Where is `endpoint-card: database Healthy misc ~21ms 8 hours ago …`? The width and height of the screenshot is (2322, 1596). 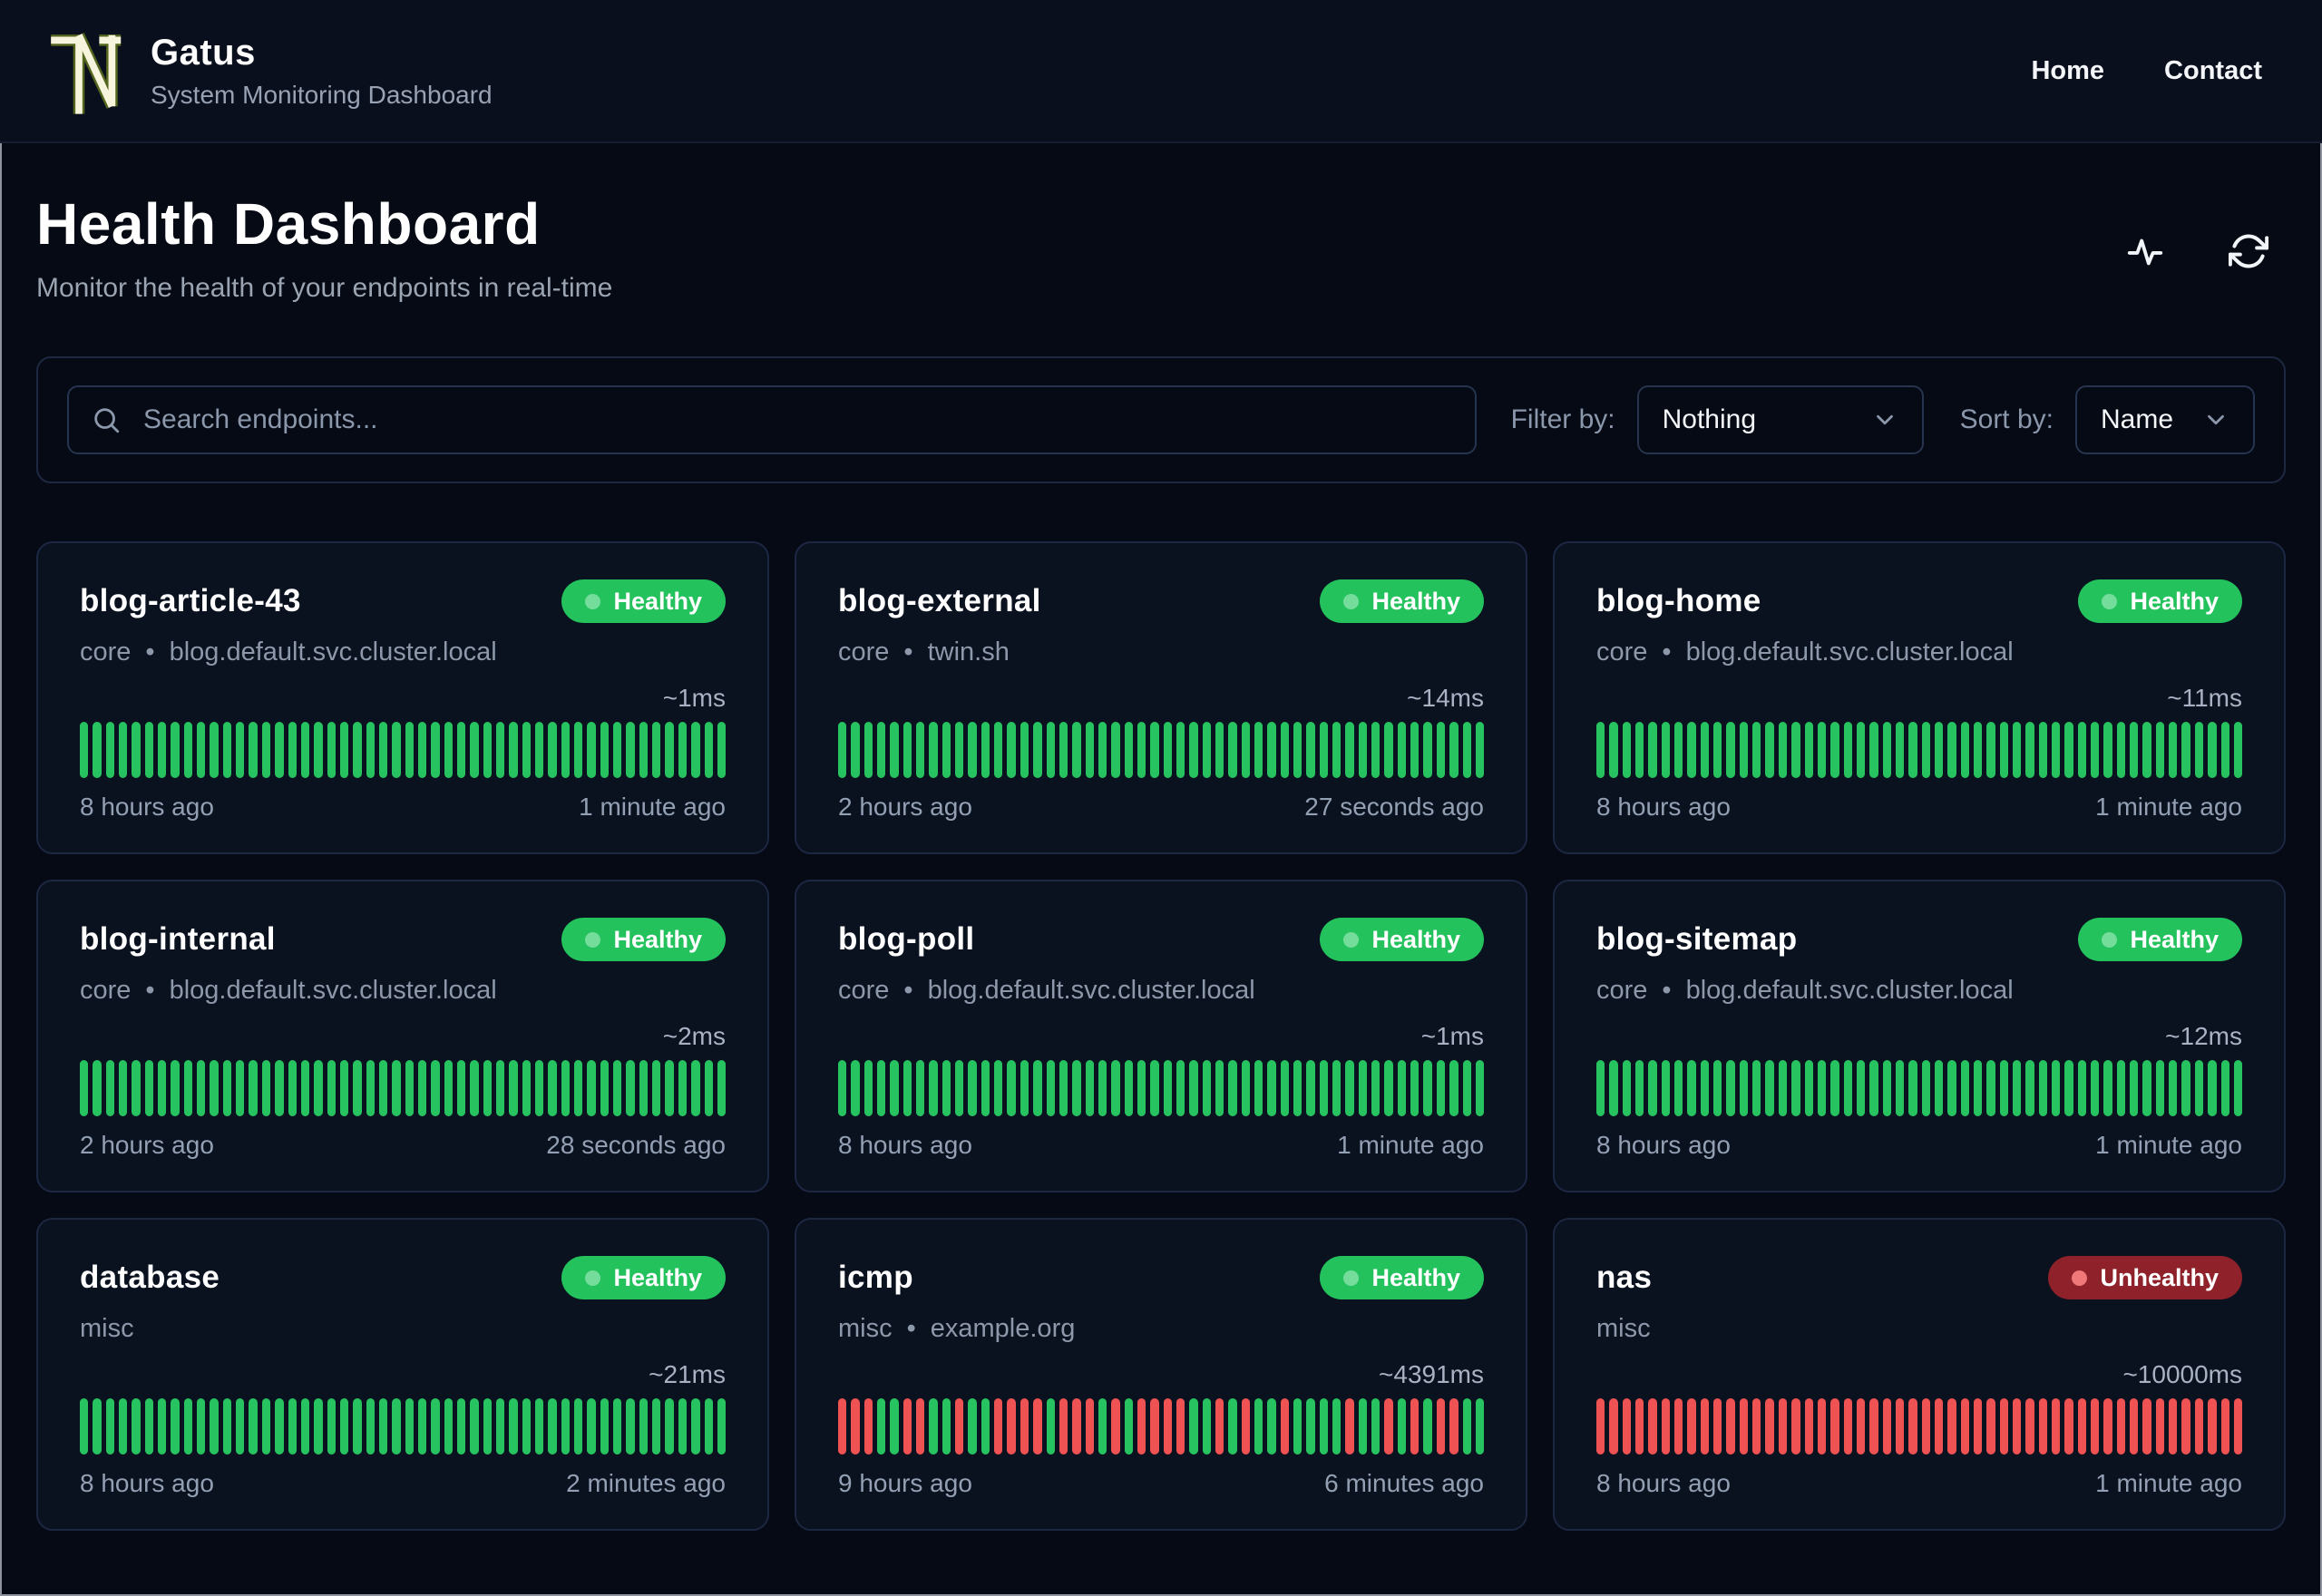
endpoint-card: database Healthy misc ~21ms 8 hours ago … is located at coordinates (402, 1375).